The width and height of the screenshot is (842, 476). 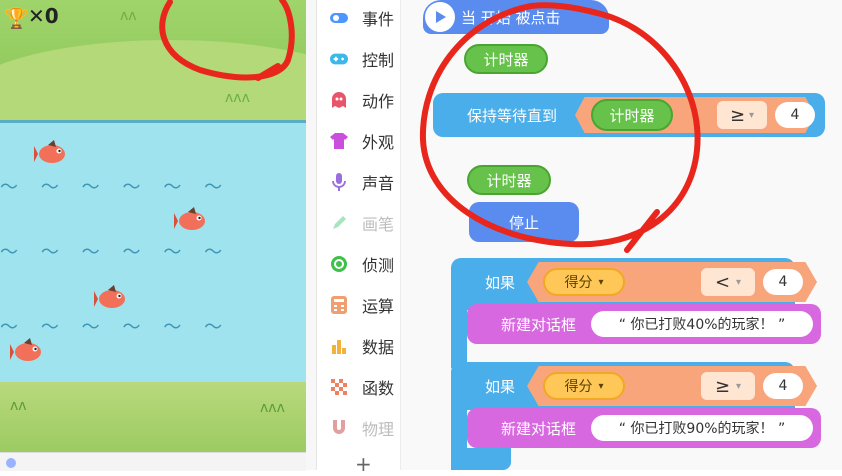 What do you see at coordinates (358, 59) in the screenshot?
I see `category-item: 控制` at bounding box center [358, 59].